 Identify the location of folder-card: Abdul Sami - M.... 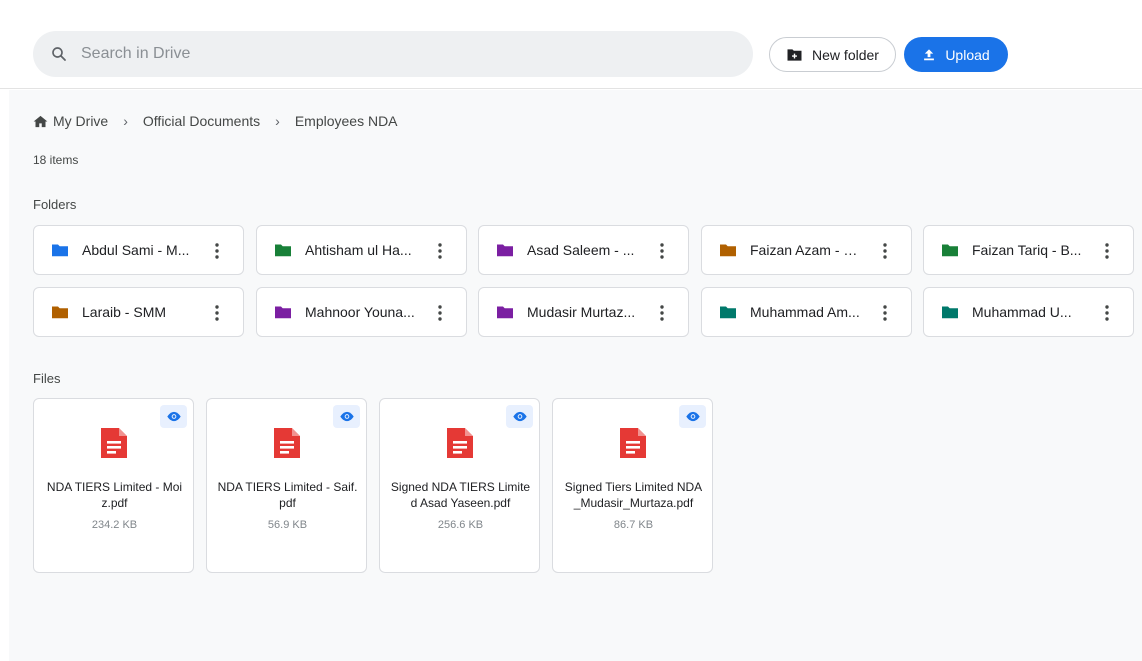
(138, 250).